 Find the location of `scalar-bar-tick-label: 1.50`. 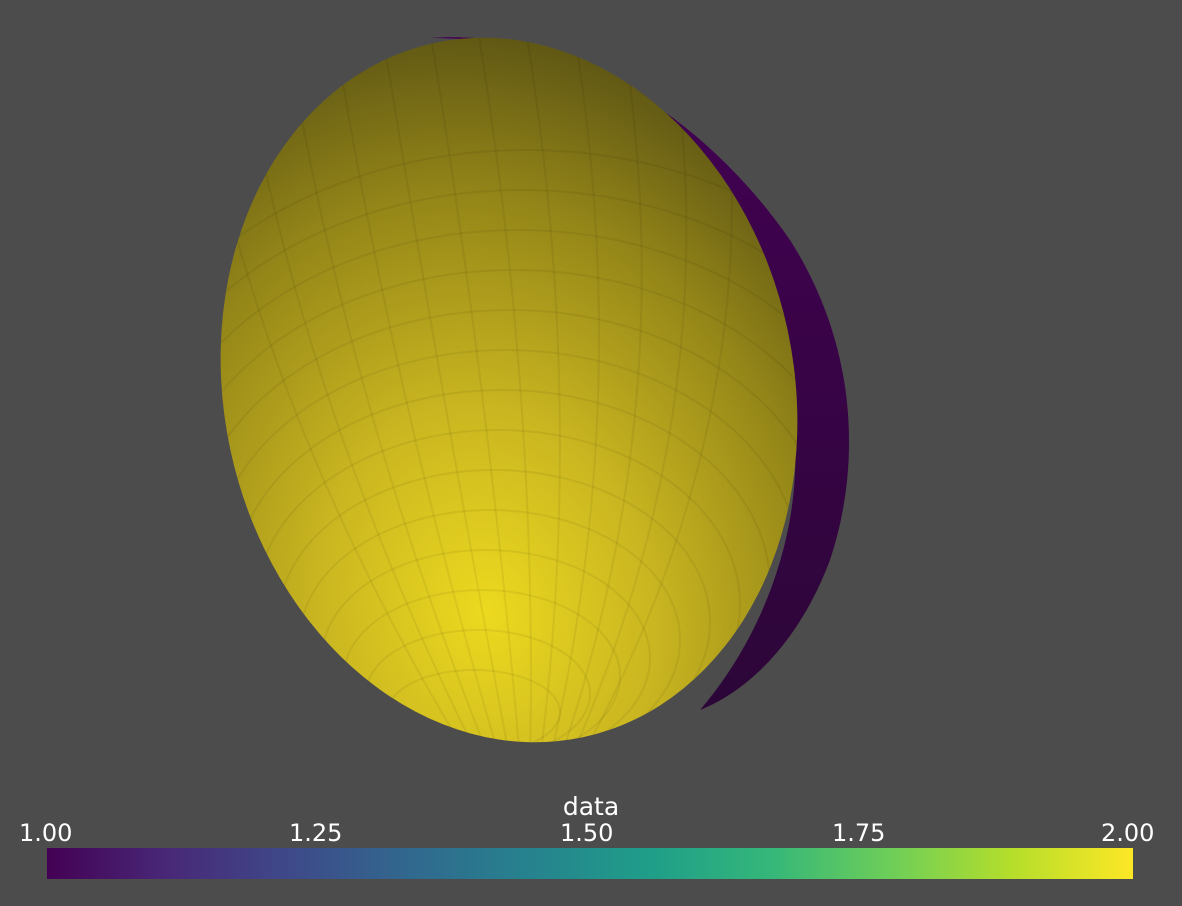

scalar-bar-tick-label: 1.50 is located at coordinates (587, 833).